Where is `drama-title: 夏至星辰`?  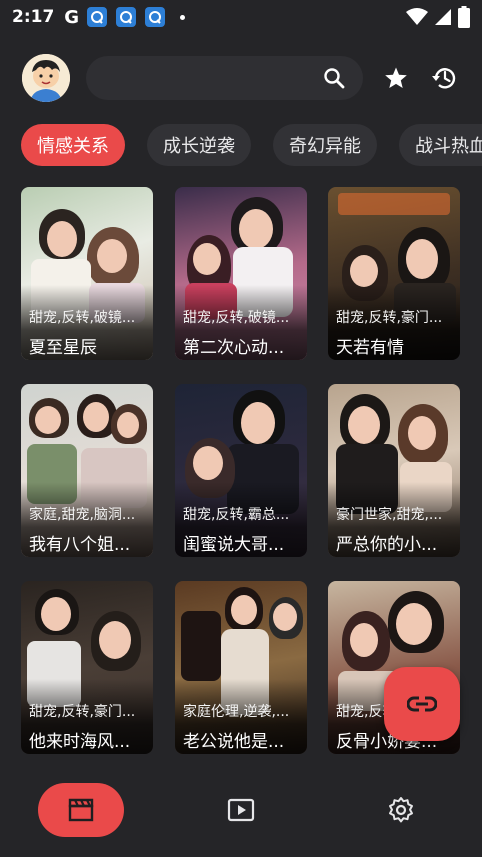 drama-title: 夏至星辰 is located at coordinates (63, 348).